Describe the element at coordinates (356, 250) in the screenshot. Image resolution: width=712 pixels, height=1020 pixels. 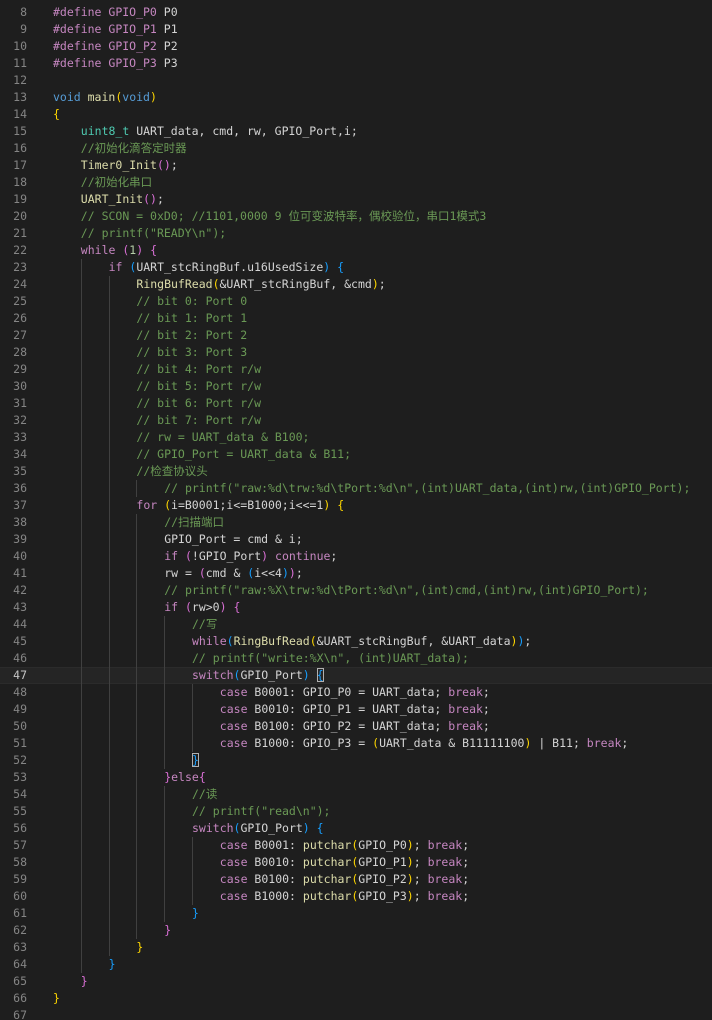
I see `code-line: 22 while (1) {` at that location.